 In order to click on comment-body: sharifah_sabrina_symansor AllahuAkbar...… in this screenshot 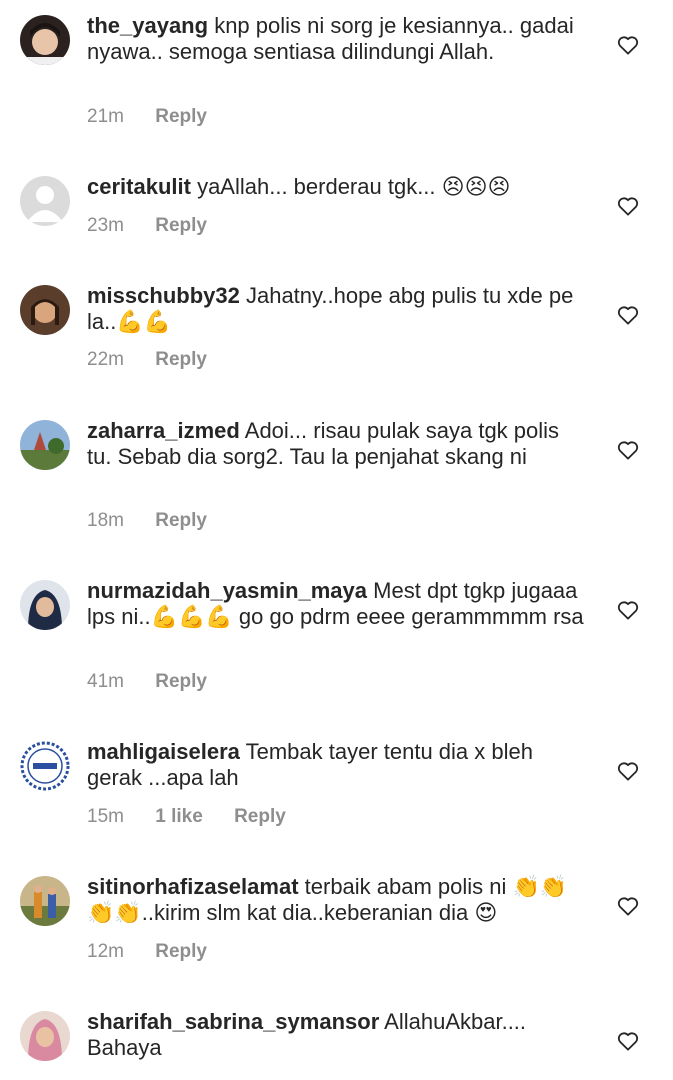, I will do `click(337, 1035)`.